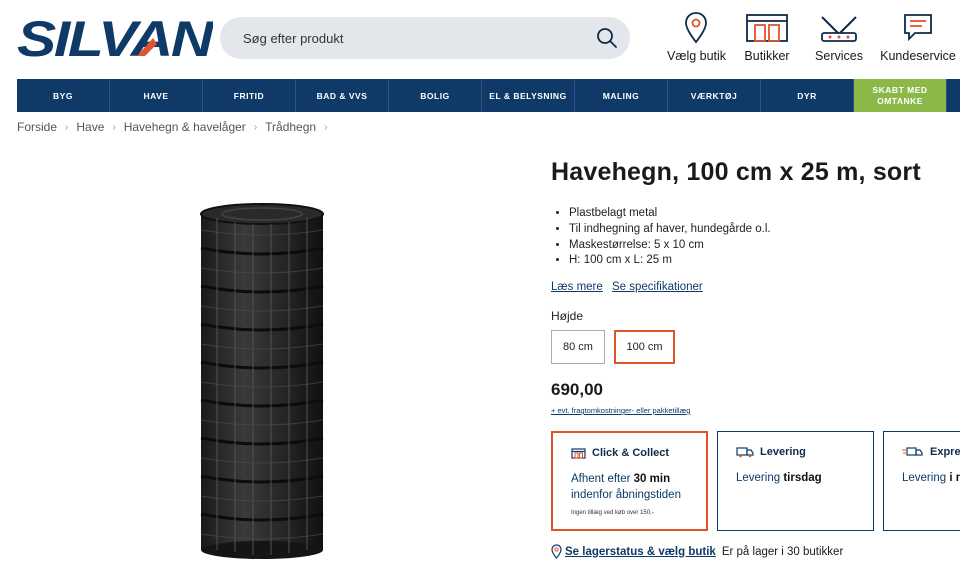 This screenshot has height=580, width=960. I want to click on stock-status-text: Er på lager i 30 butikker, so click(782, 551).